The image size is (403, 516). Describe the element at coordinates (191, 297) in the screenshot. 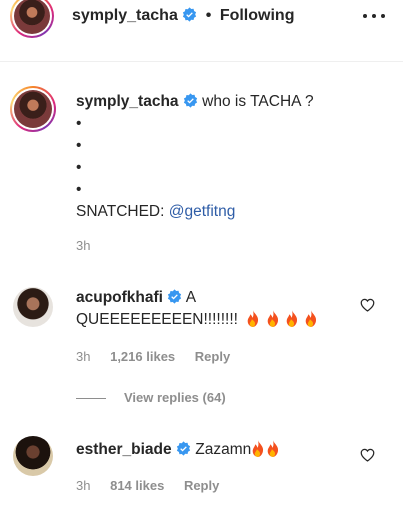

I see `comment-text: A` at that location.